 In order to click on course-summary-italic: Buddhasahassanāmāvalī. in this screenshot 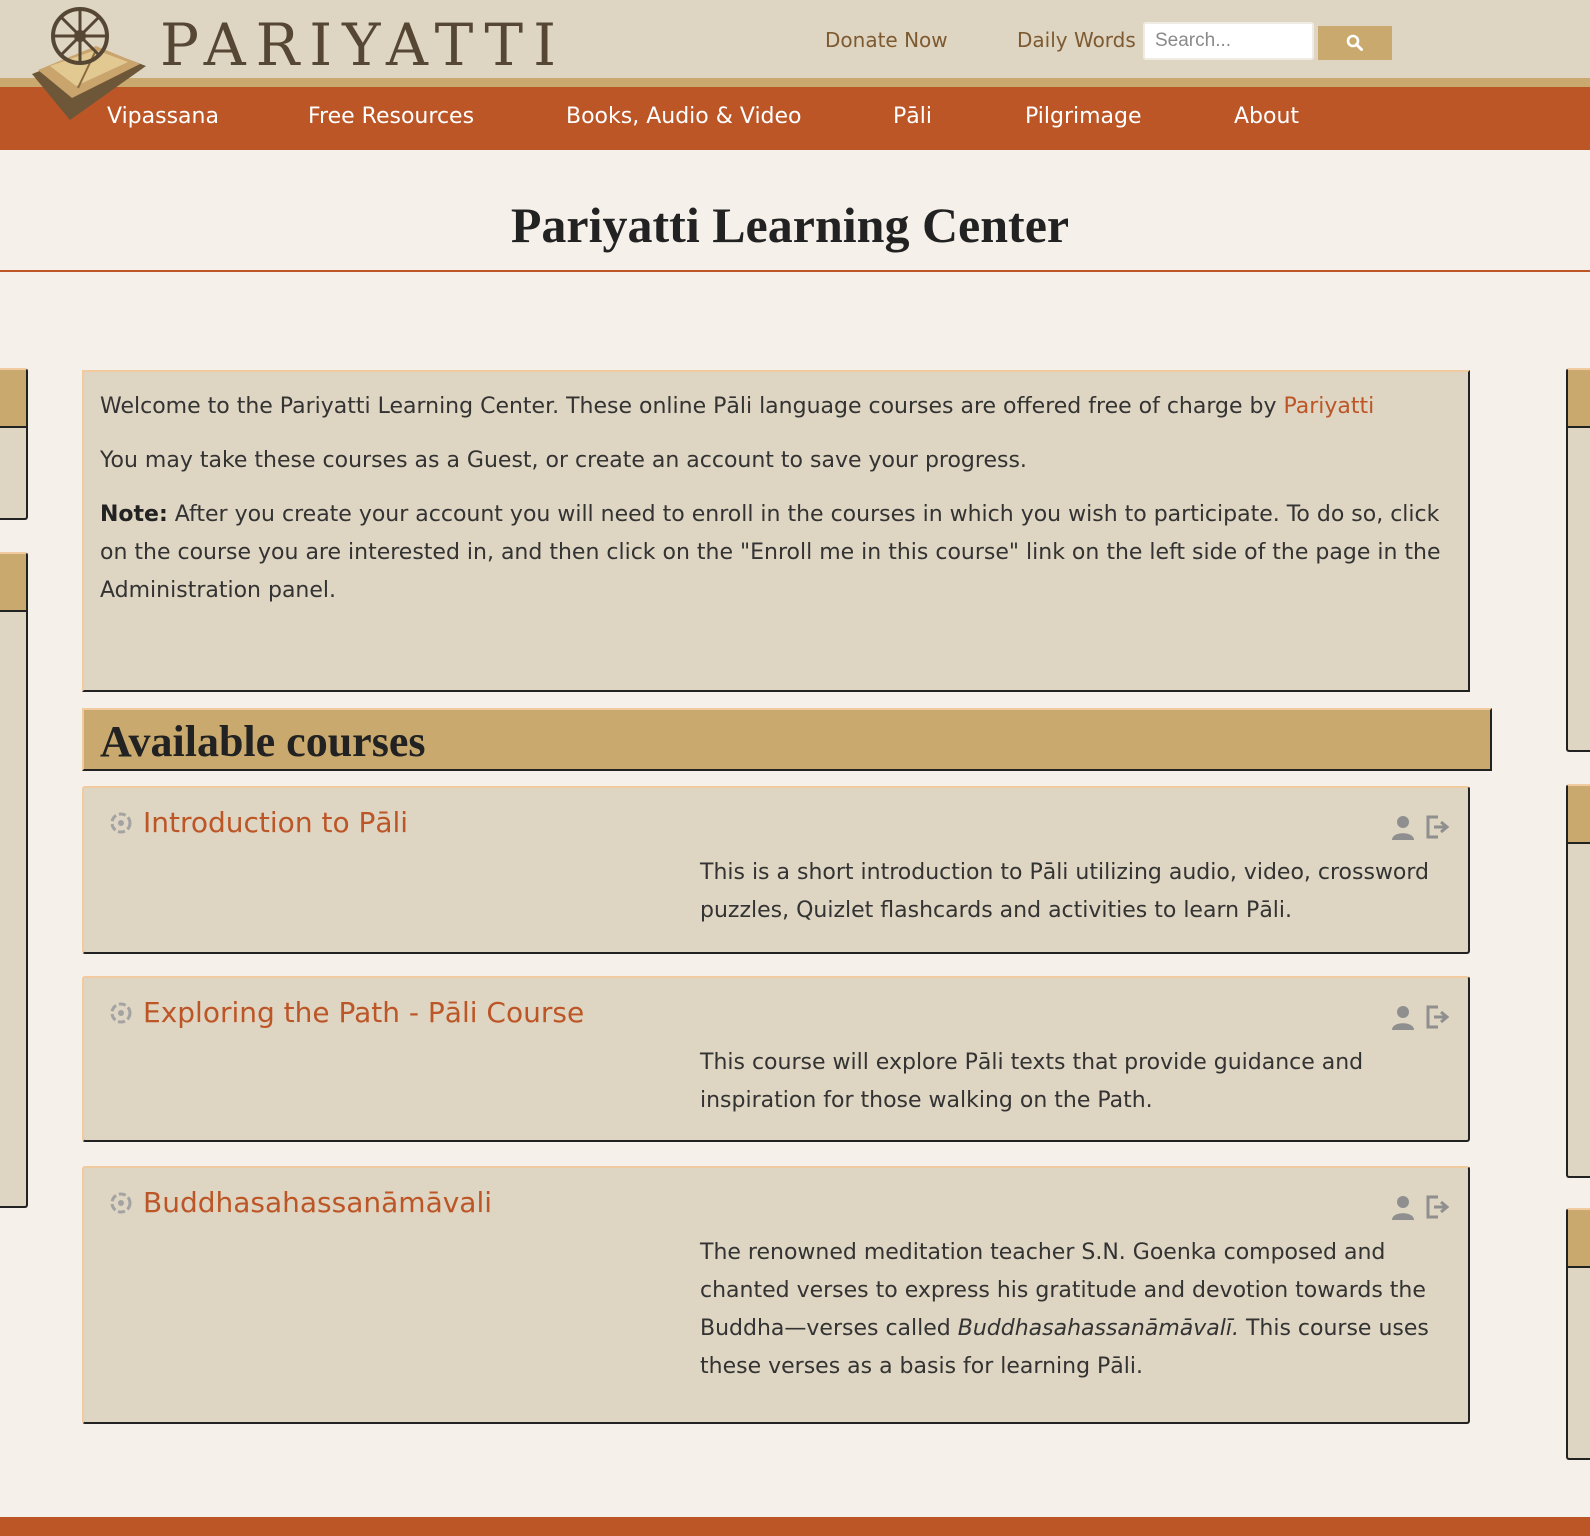, I will do `click(1098, 1328)`.